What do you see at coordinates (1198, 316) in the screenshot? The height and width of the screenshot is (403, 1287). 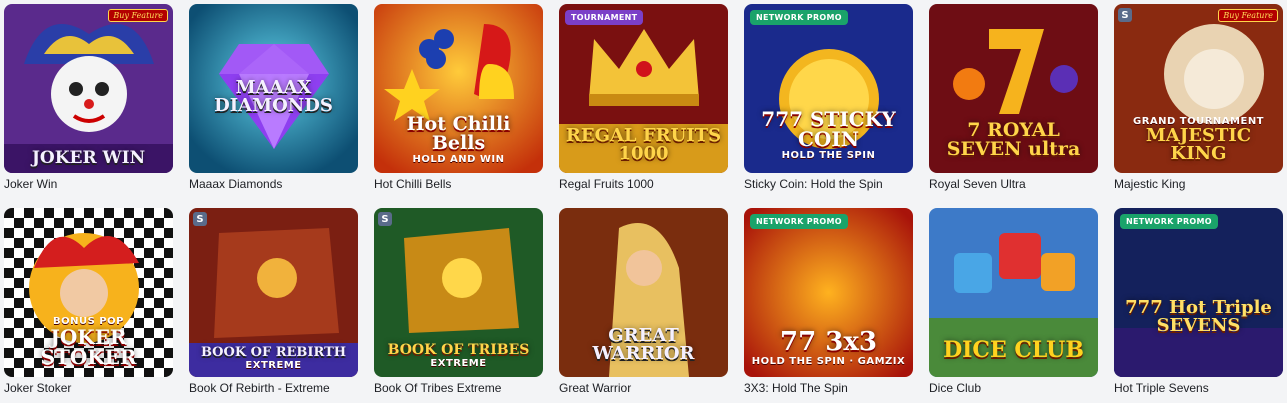 I see `game-logo: 777 Hot Triple SEVENS` at bounding box center [1198, 316].